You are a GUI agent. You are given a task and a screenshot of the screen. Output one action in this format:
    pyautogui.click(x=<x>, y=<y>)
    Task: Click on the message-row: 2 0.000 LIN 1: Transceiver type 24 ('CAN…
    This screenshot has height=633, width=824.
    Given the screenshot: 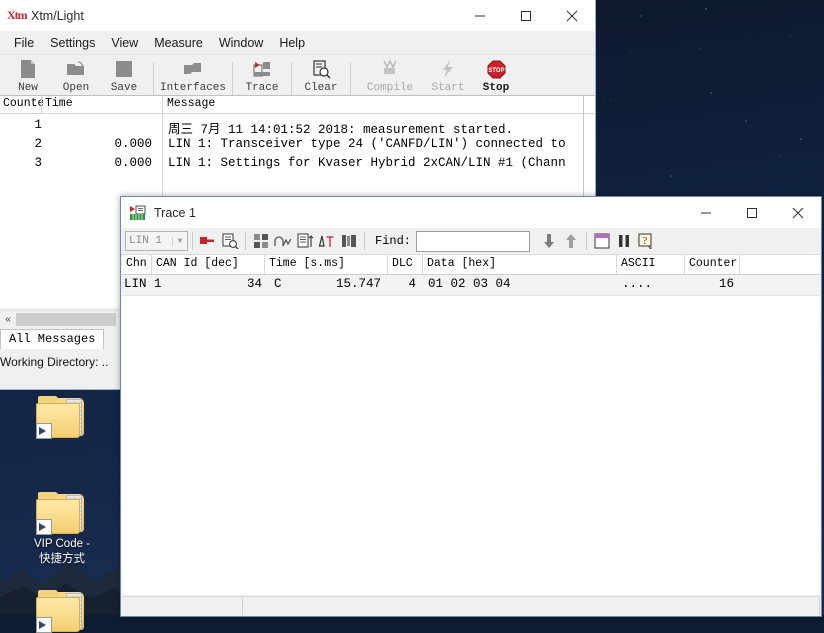 What is the action you would take?
    pyautogui.click(x=297, y=146)
    